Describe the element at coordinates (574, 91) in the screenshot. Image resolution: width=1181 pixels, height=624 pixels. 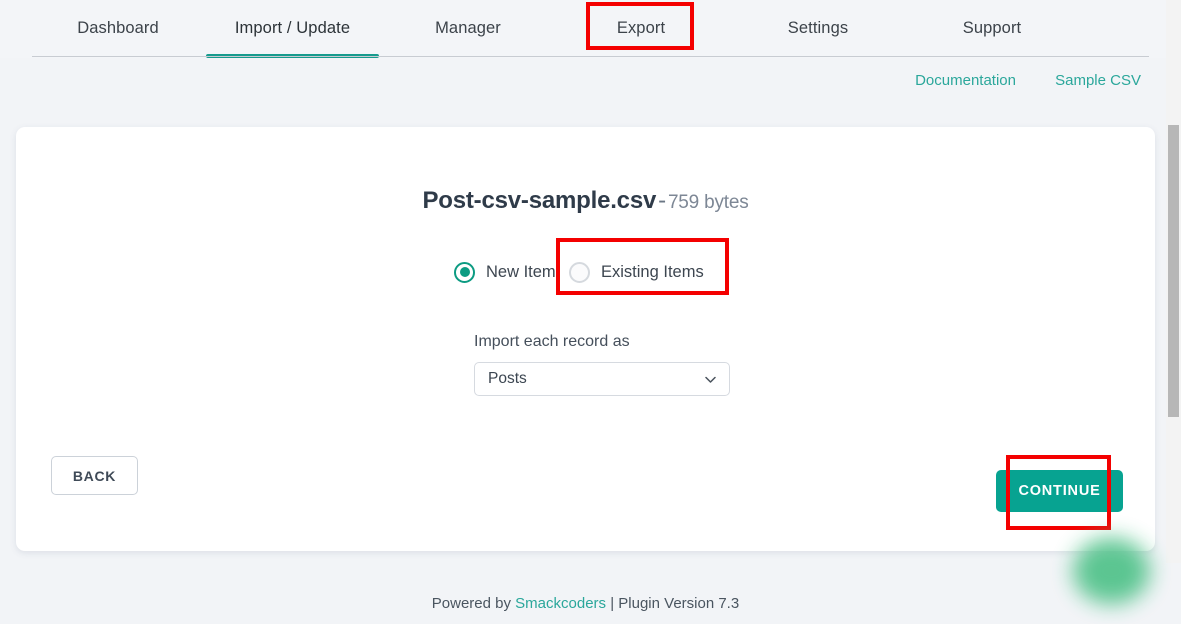
I see `top-links-row: Documentation Sample CSV` at that location.